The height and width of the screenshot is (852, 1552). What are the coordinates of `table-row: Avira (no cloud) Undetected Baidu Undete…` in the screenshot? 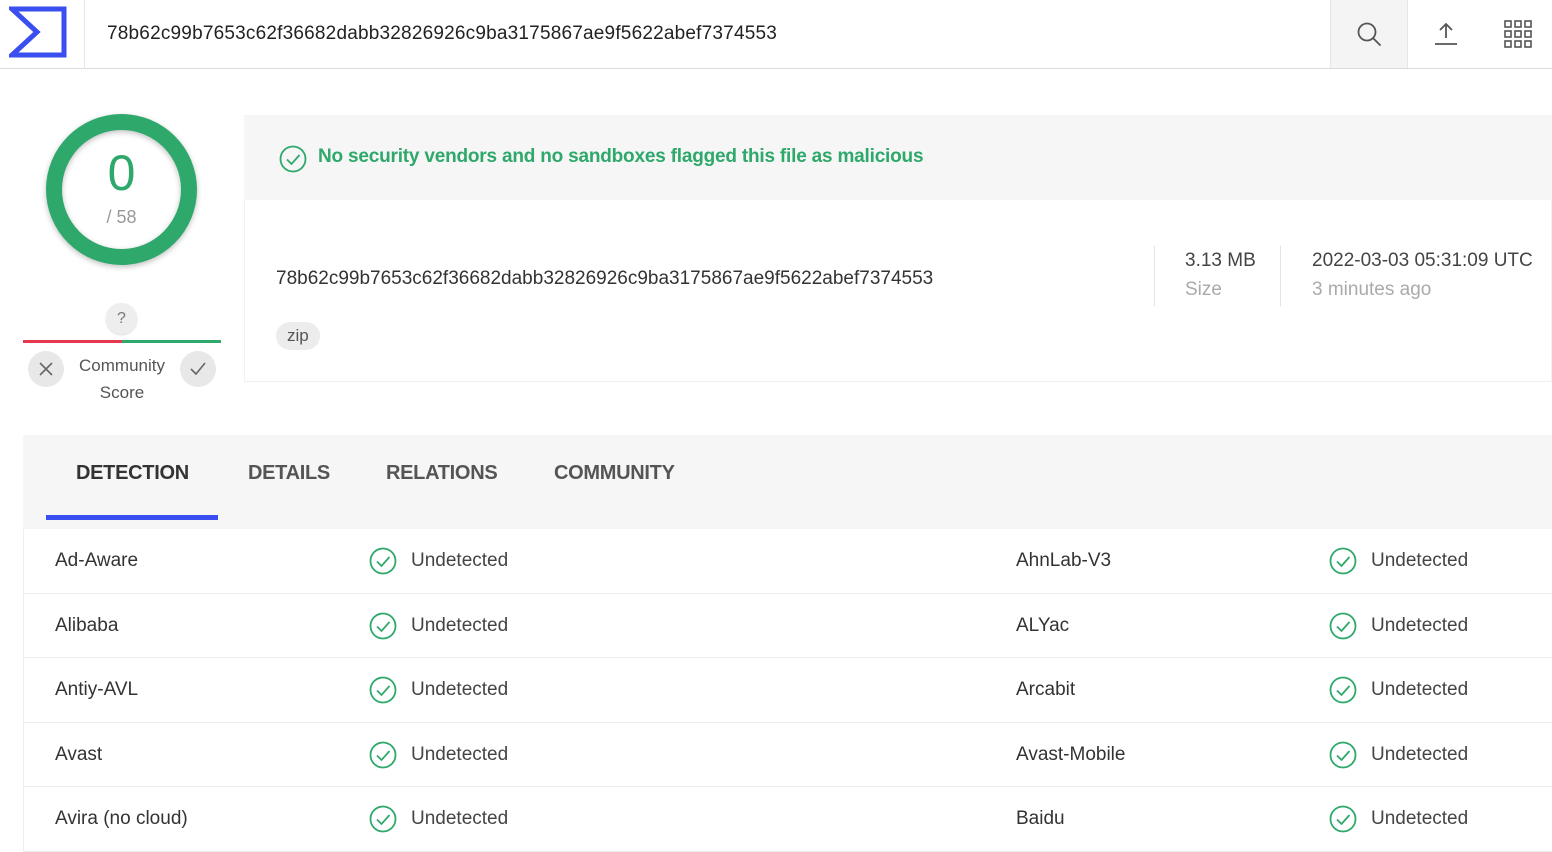 It's located at (788, 819).